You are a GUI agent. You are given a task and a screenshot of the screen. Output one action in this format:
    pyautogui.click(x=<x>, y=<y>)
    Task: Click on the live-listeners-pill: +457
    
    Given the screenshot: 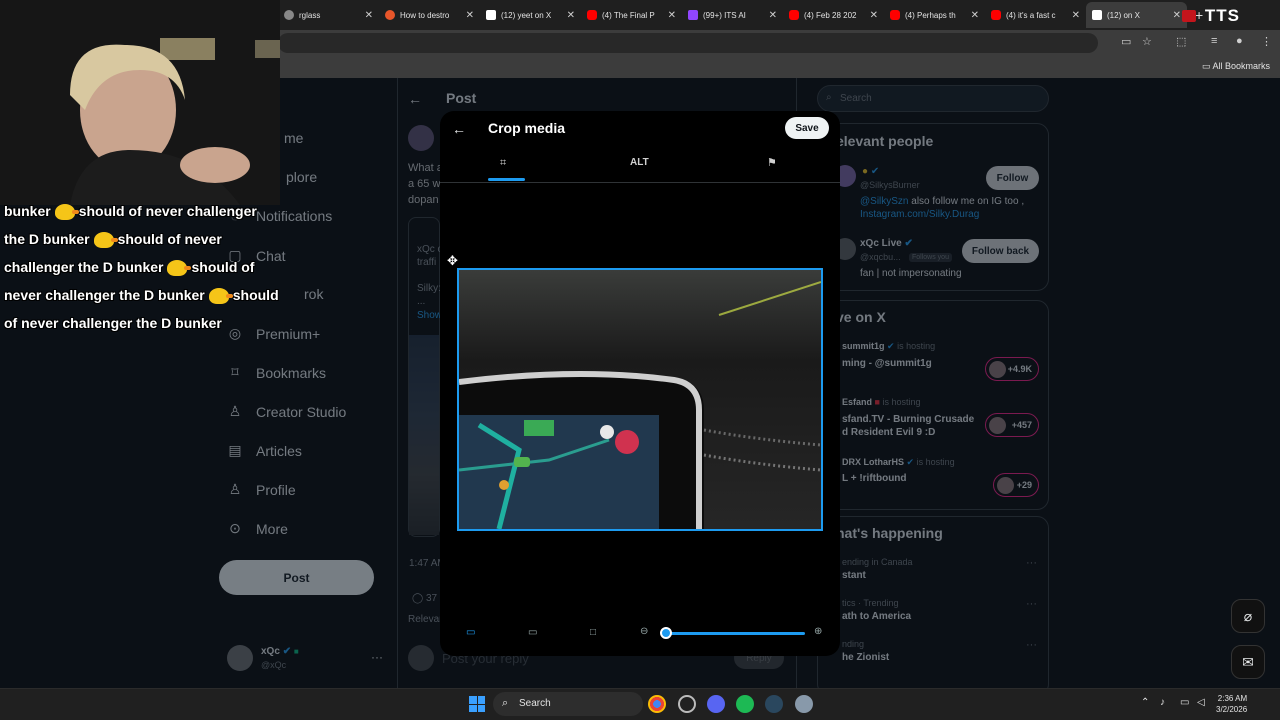 What is the action you would take?
    pyautogui.click(x=1012, y=425)
    